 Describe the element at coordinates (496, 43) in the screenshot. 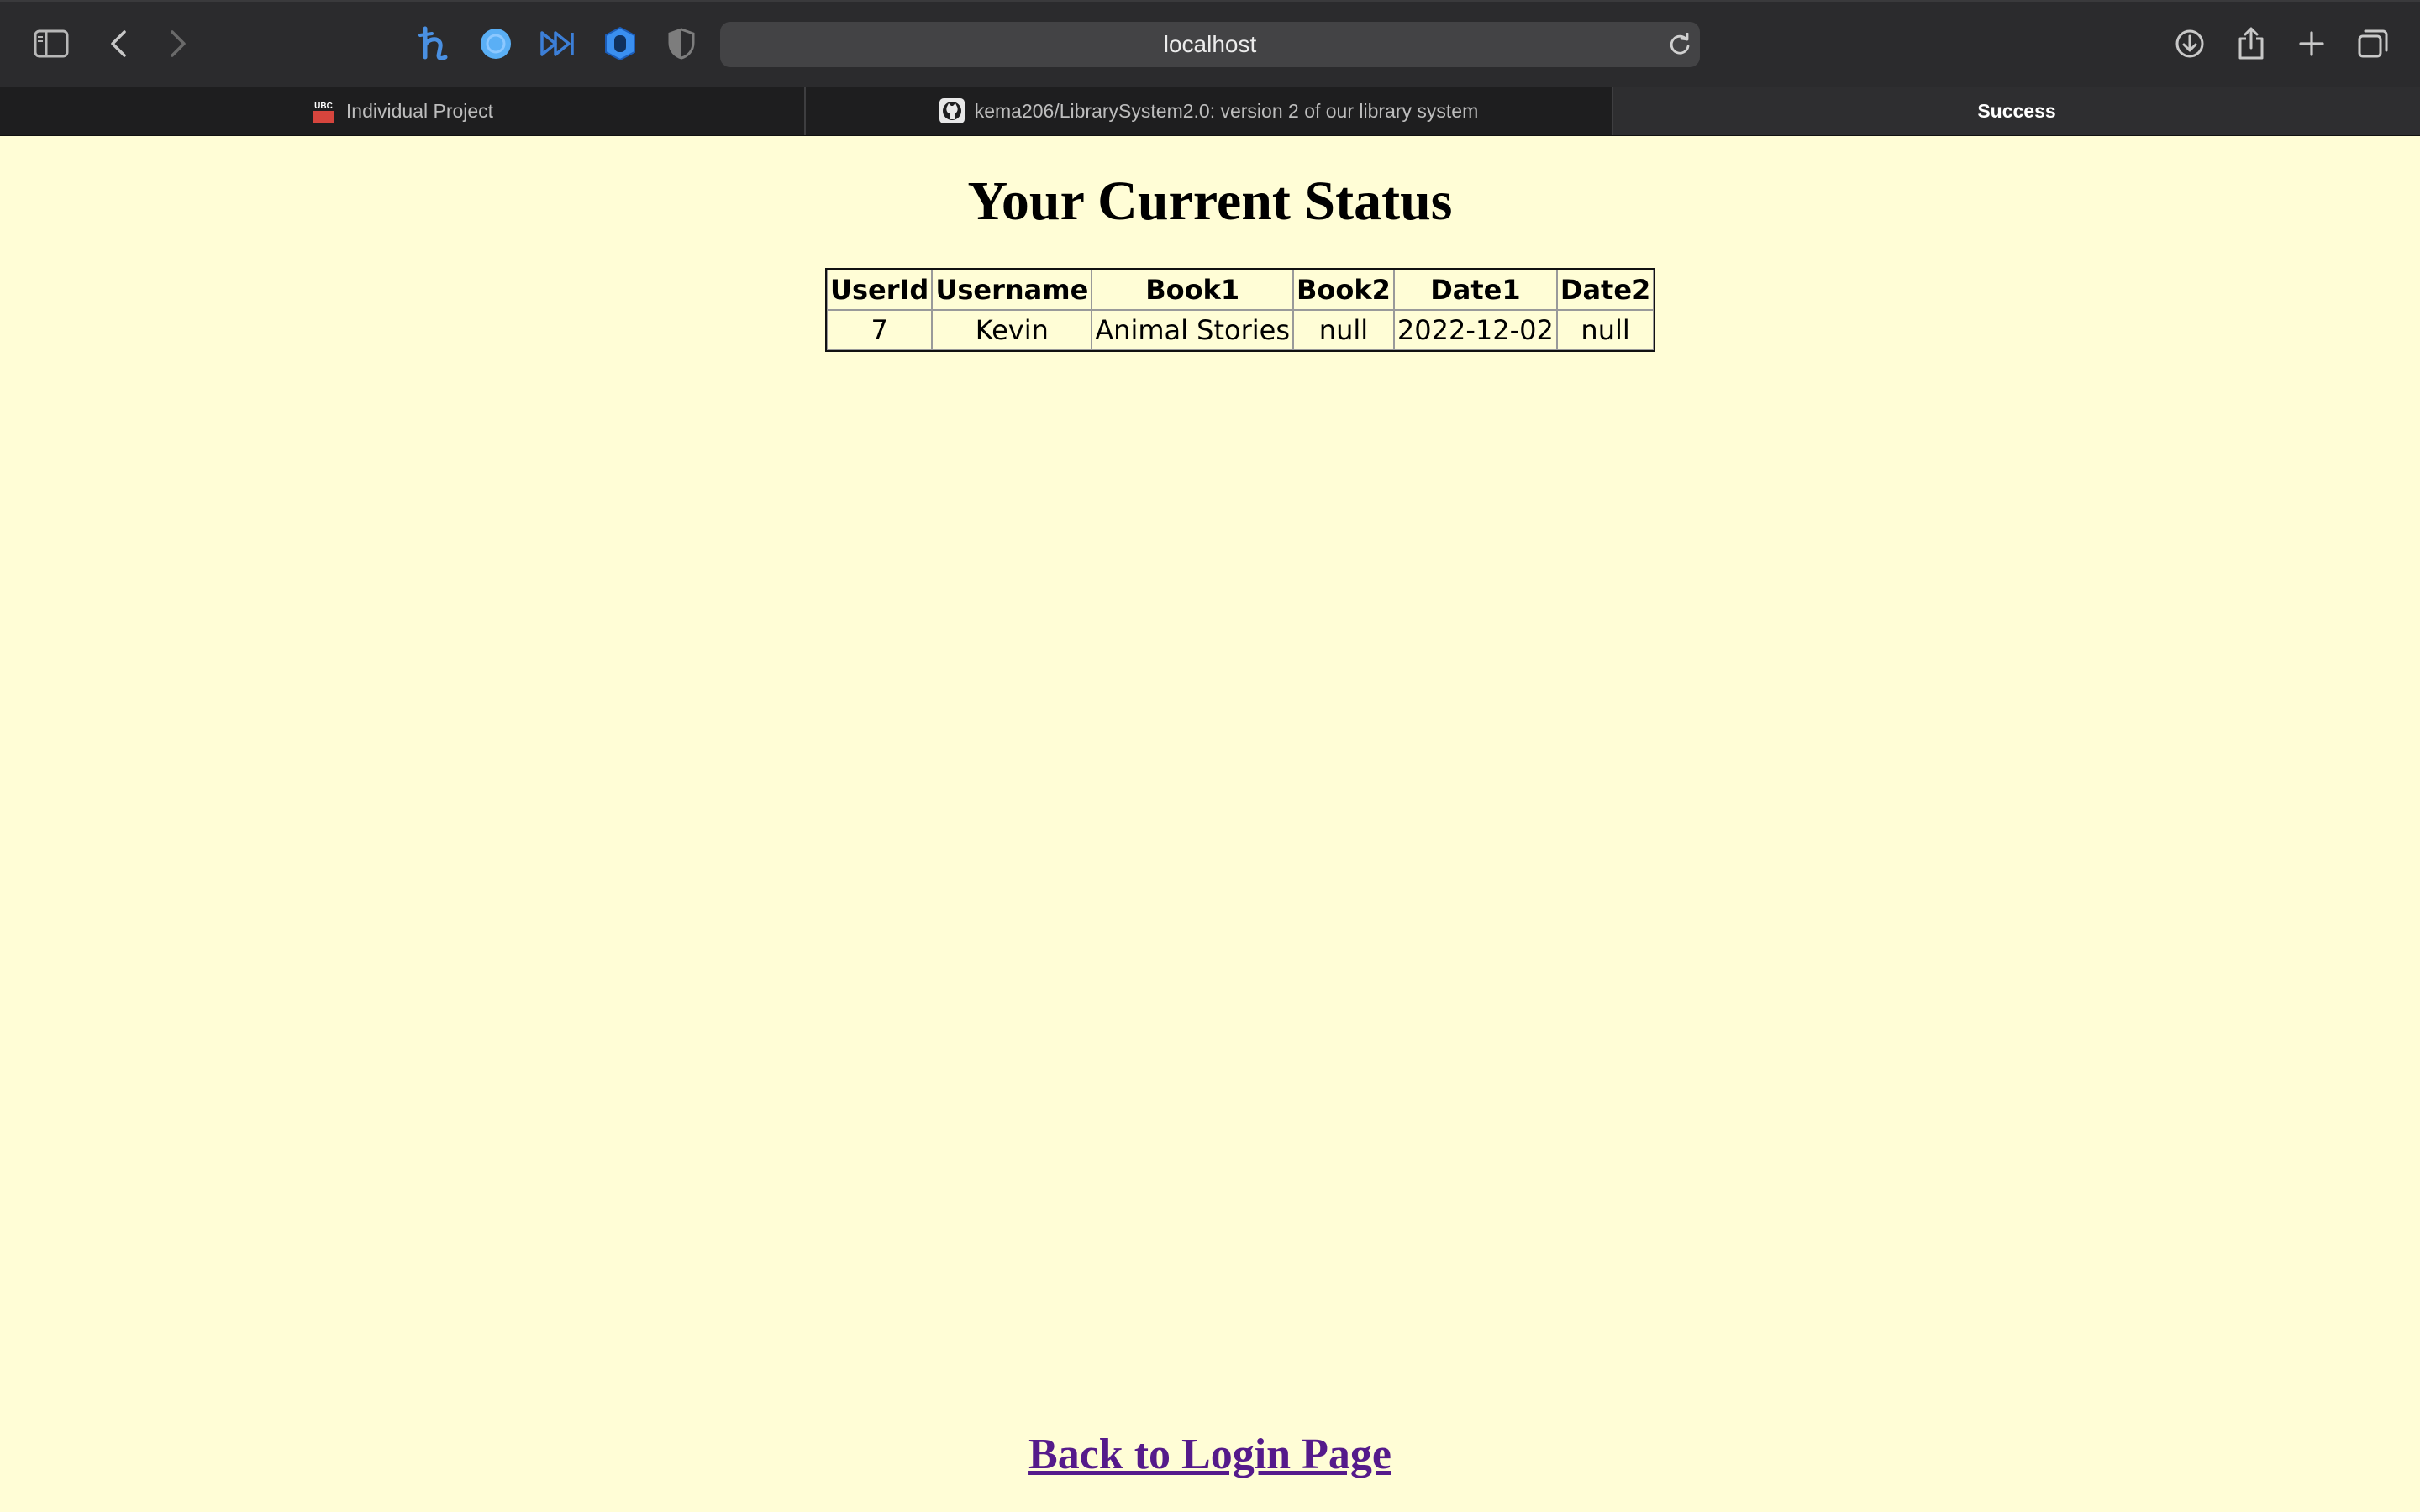

I see `extension-circle-icon` at that location.